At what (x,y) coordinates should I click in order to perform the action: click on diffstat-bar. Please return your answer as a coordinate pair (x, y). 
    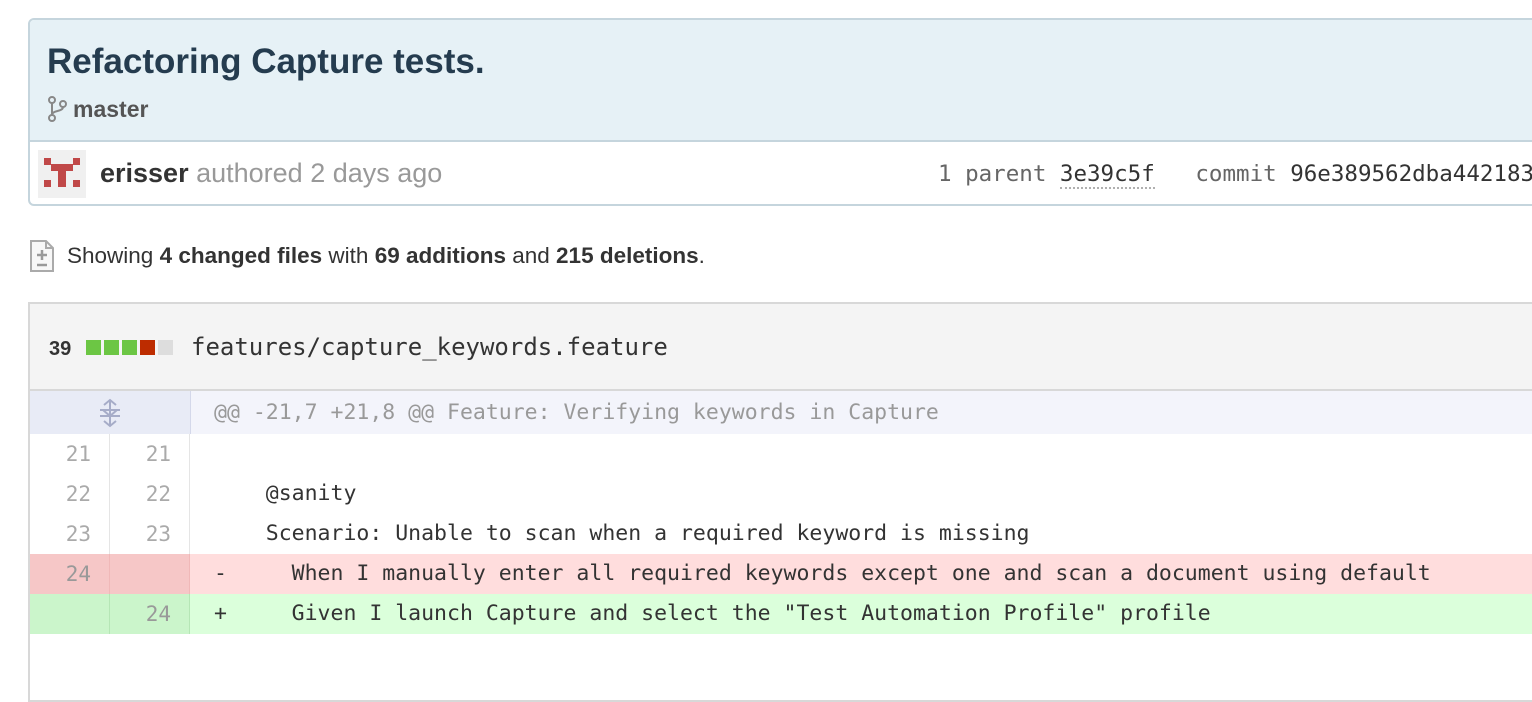
    Looking at the image, I should click on (131, 347).